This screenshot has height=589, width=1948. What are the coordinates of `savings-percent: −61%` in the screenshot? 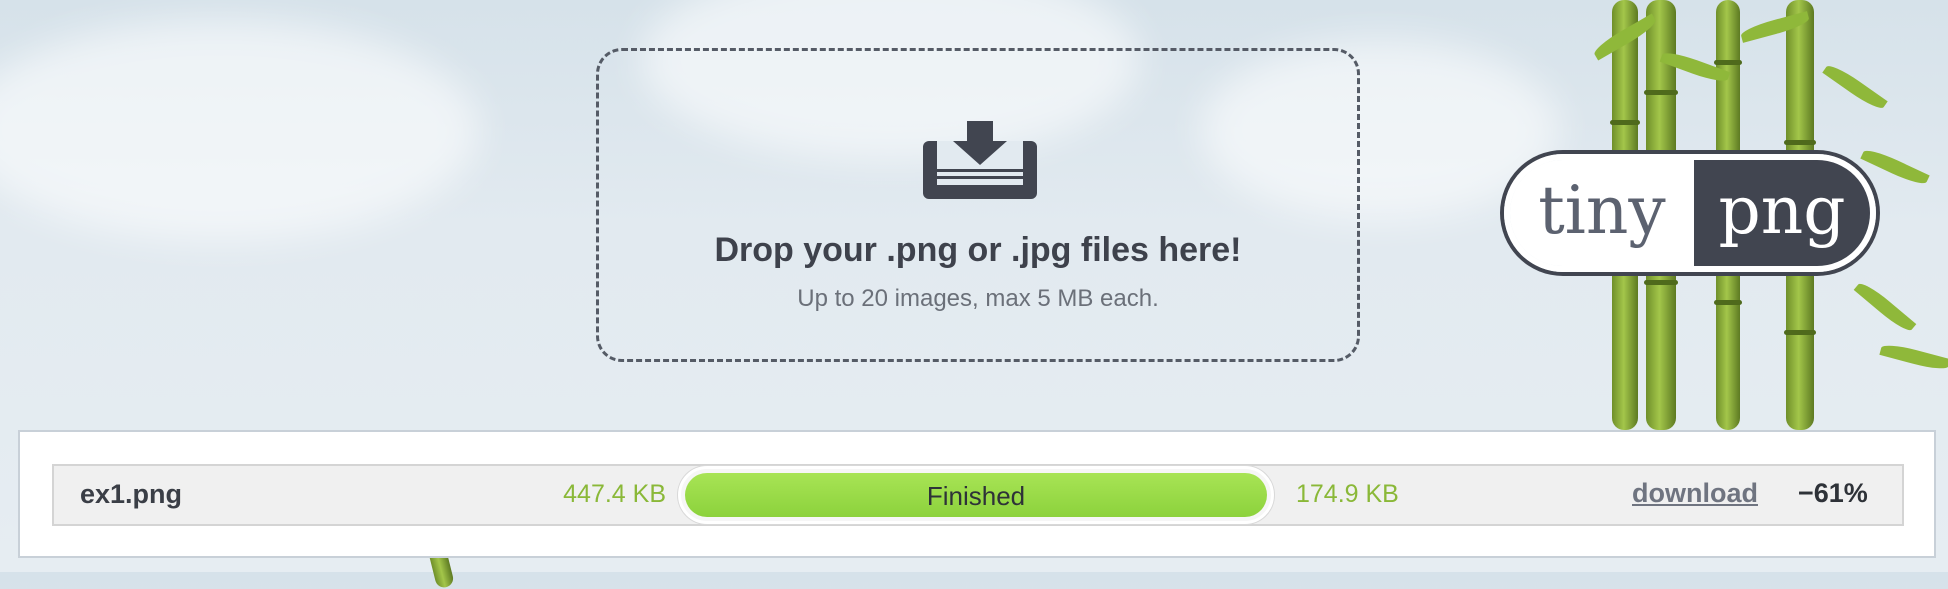 It's located at (1833, 493).